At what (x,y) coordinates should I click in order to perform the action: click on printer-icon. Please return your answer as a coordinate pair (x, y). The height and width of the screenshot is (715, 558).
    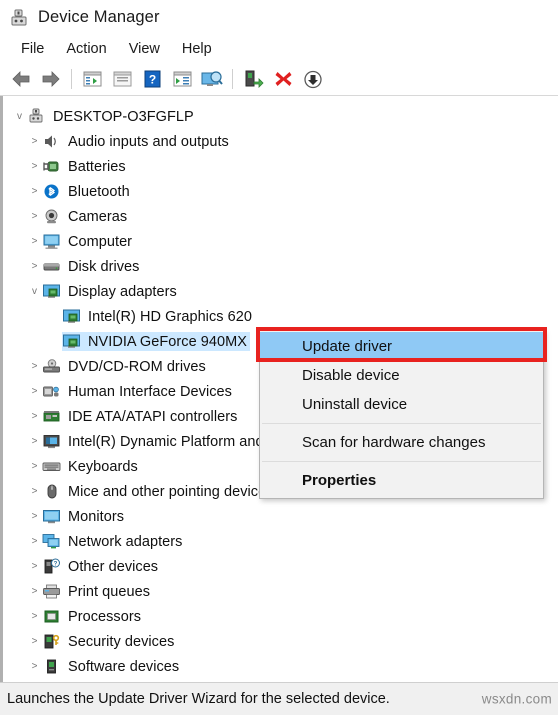
    Looking at the image, I should click on (51, 591).